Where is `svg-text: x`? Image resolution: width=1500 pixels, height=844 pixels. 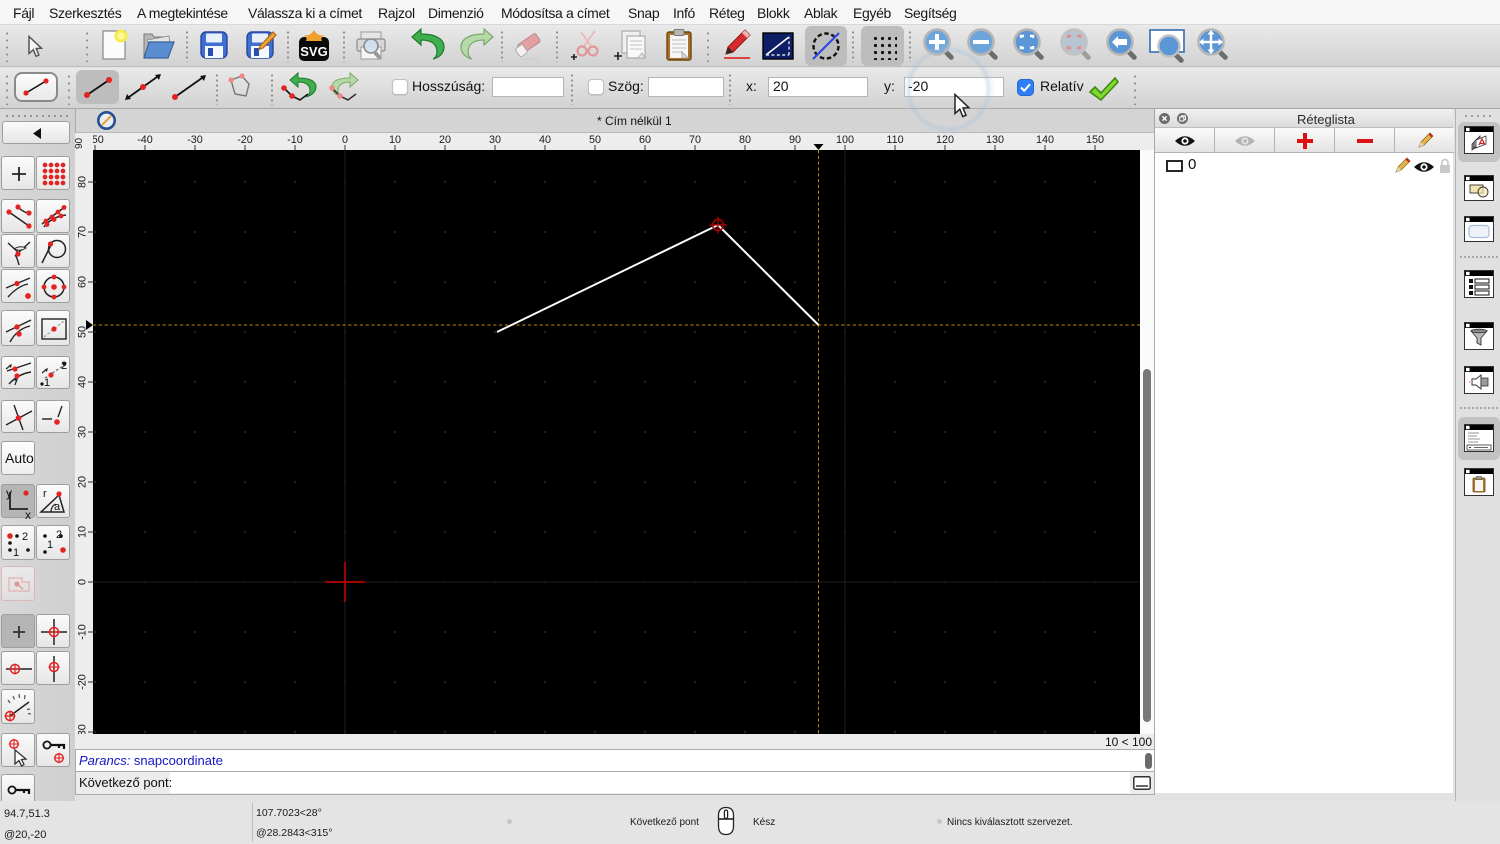 svg-text: x is located at coordinates (28, 513).